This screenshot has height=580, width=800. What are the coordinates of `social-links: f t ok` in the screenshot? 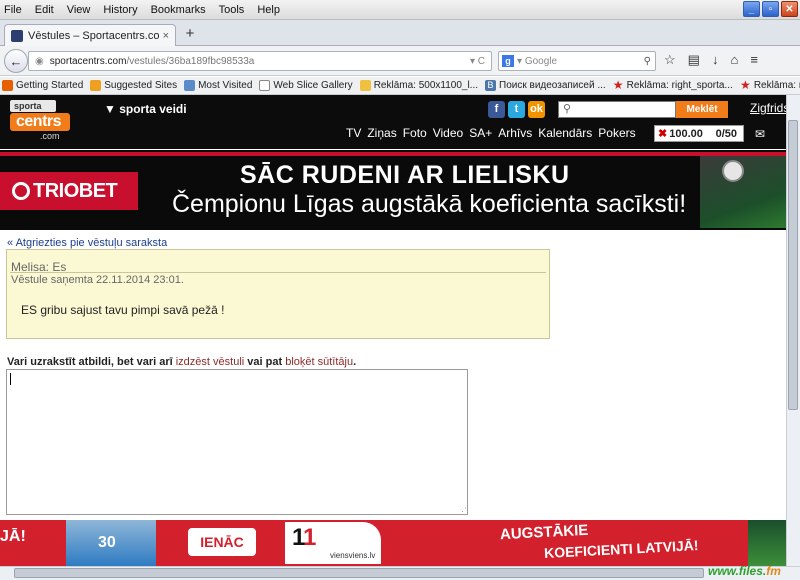 It's located at (516, 109).